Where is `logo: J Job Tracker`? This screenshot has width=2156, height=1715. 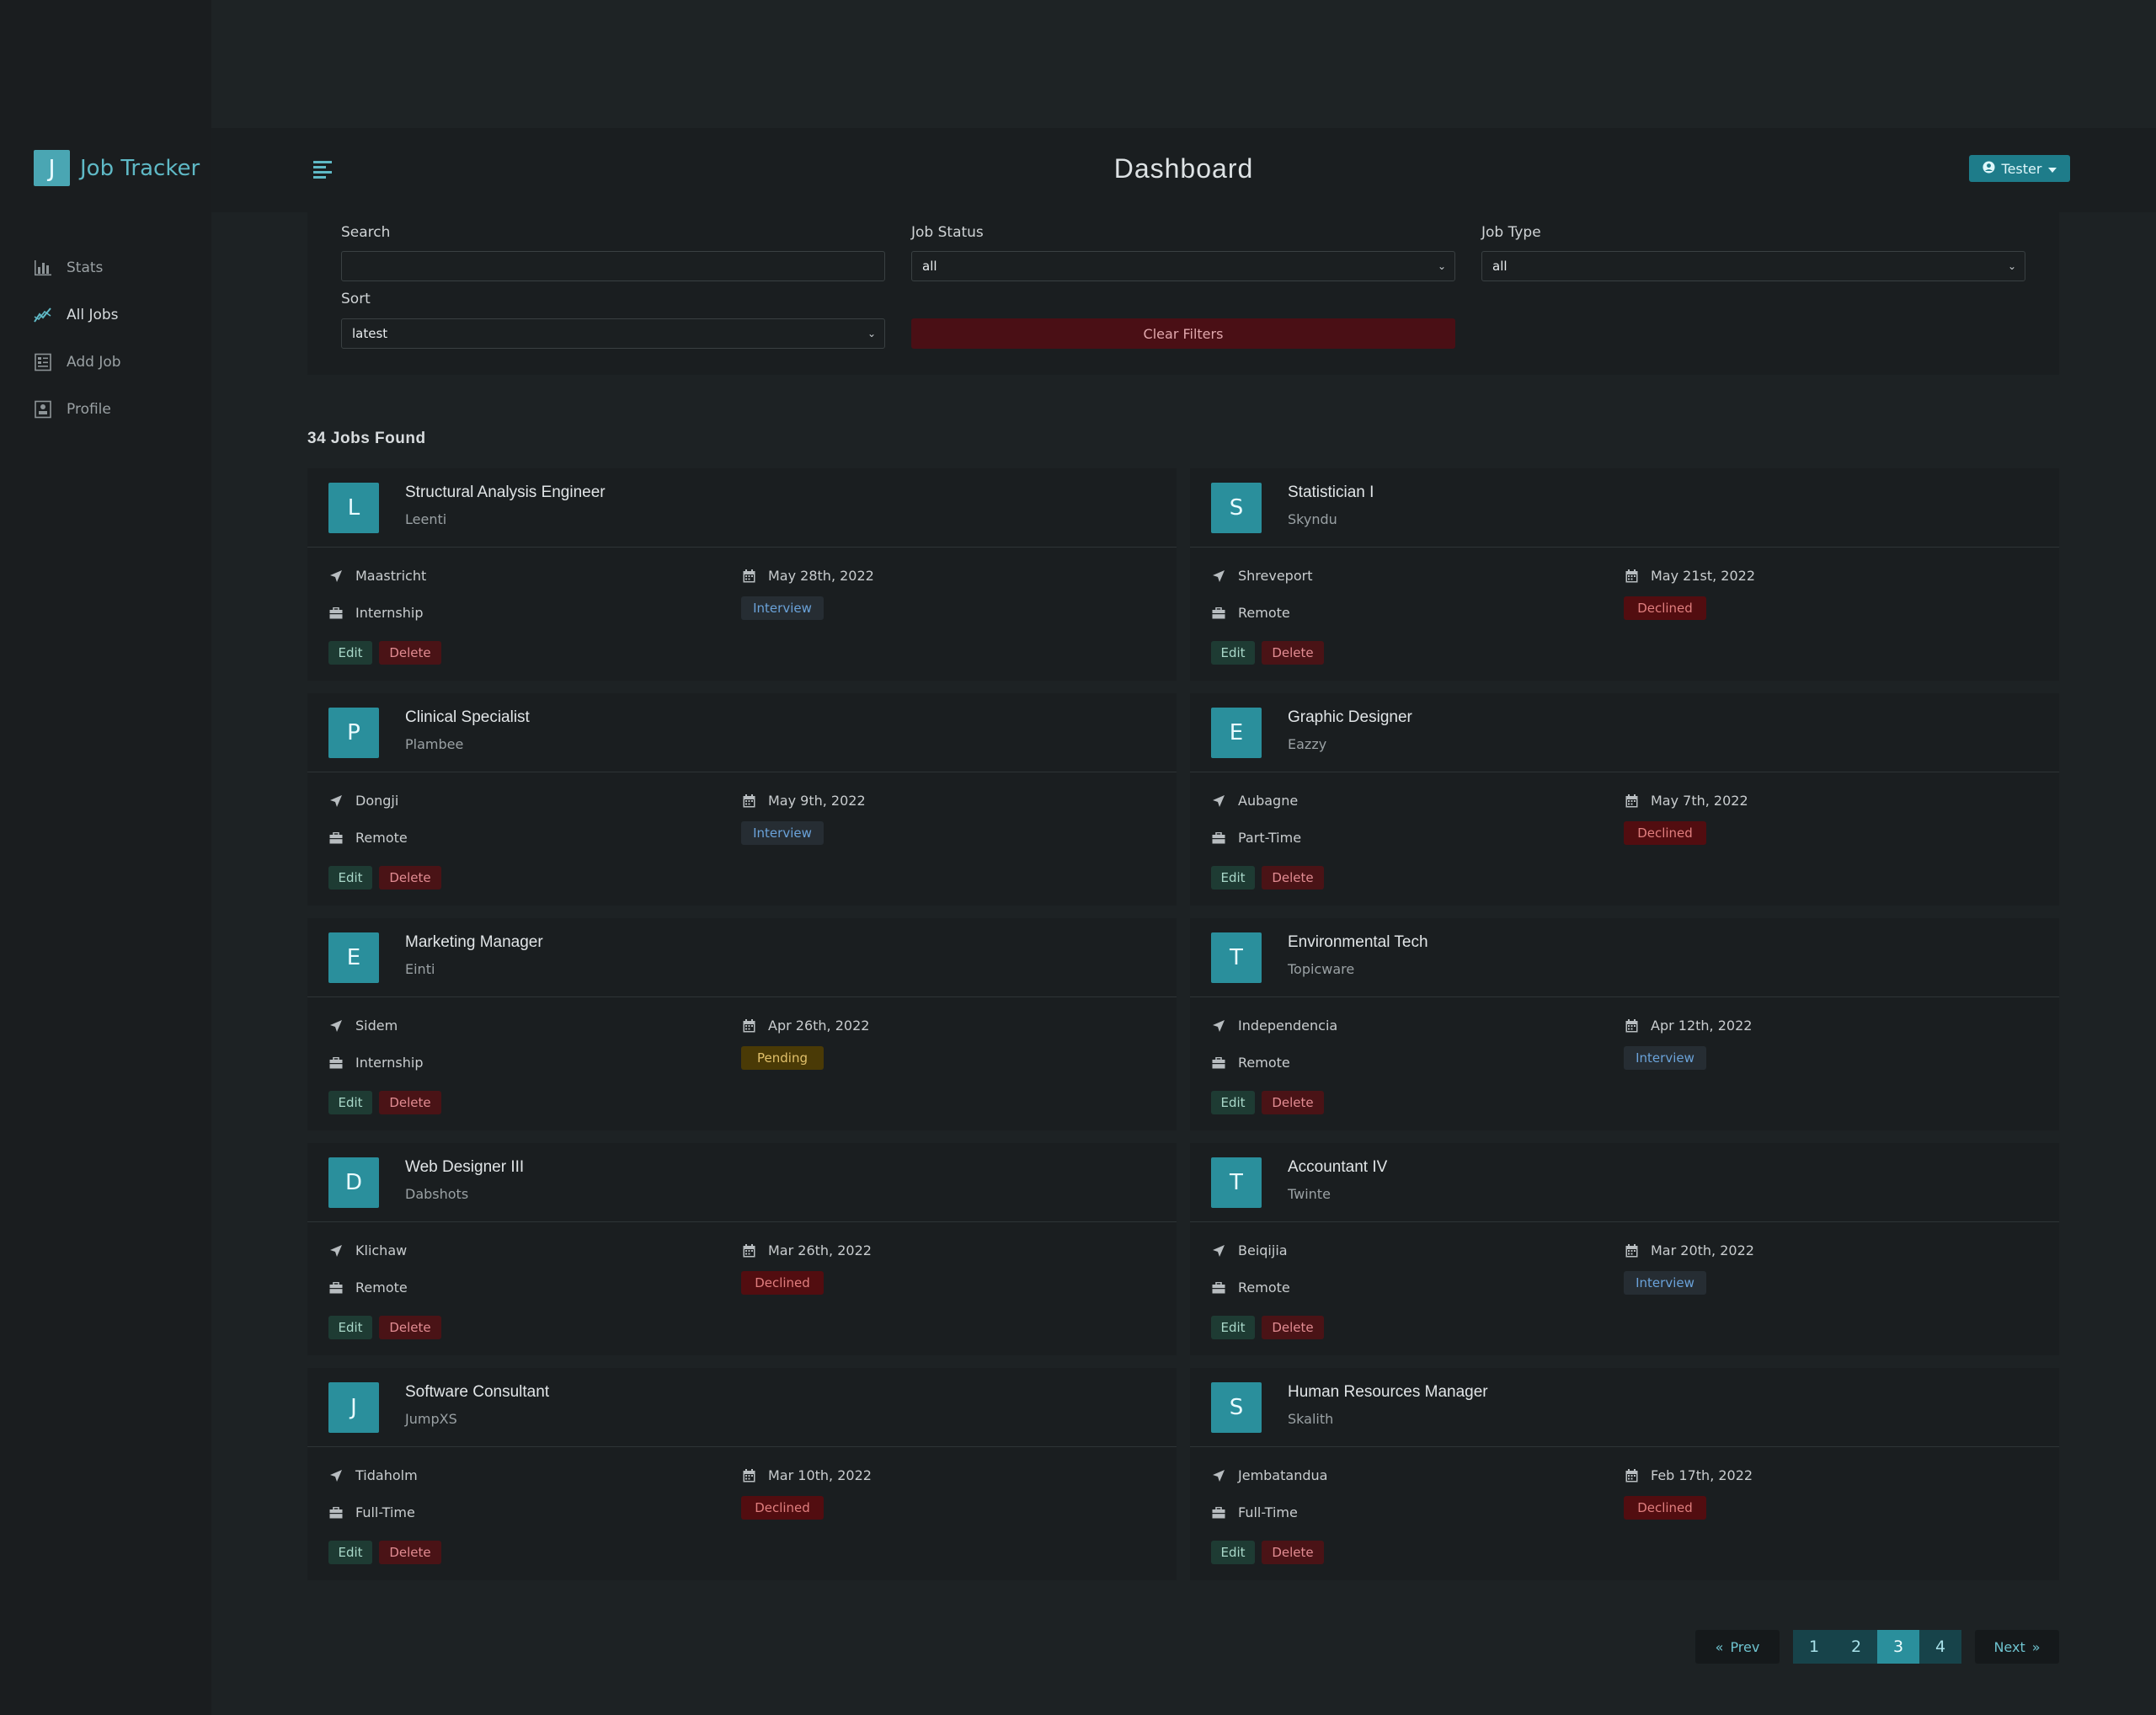 logo: J Job Tracker is located at coordinates (117, 168).